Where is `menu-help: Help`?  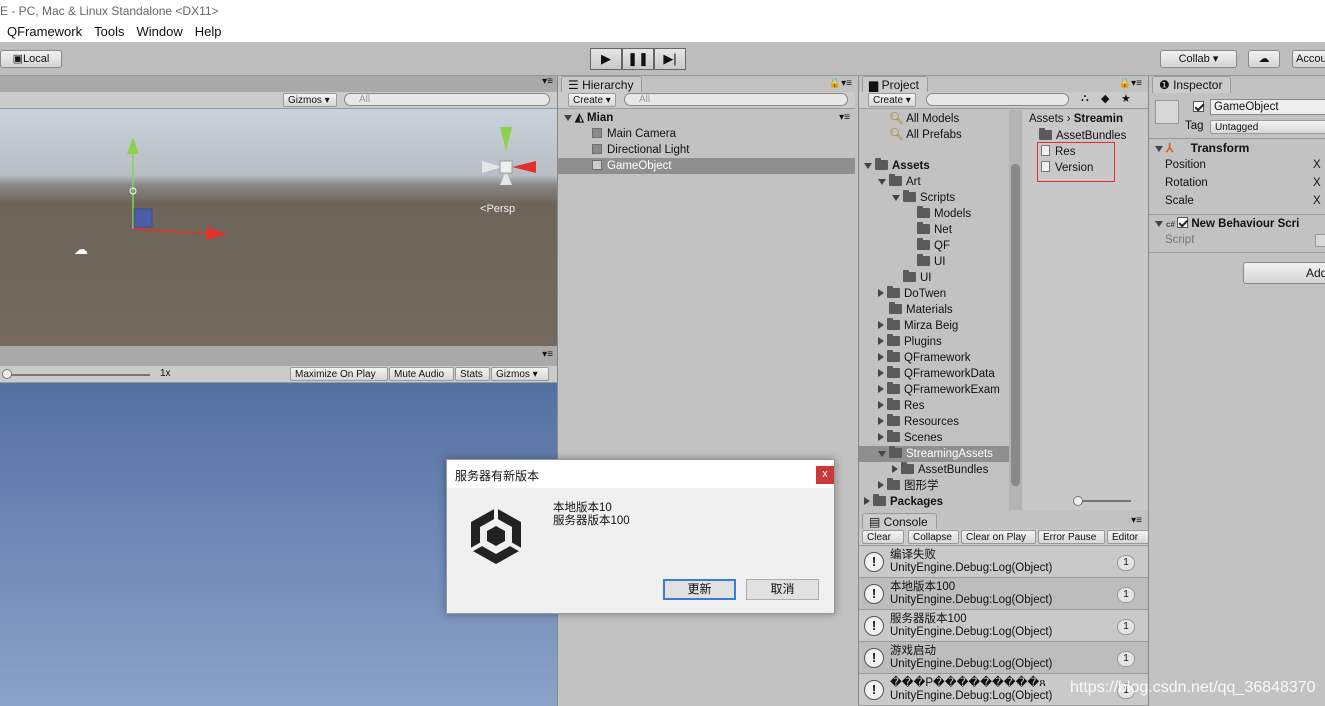
menu-help: Help is located at coordinates (208, 31).